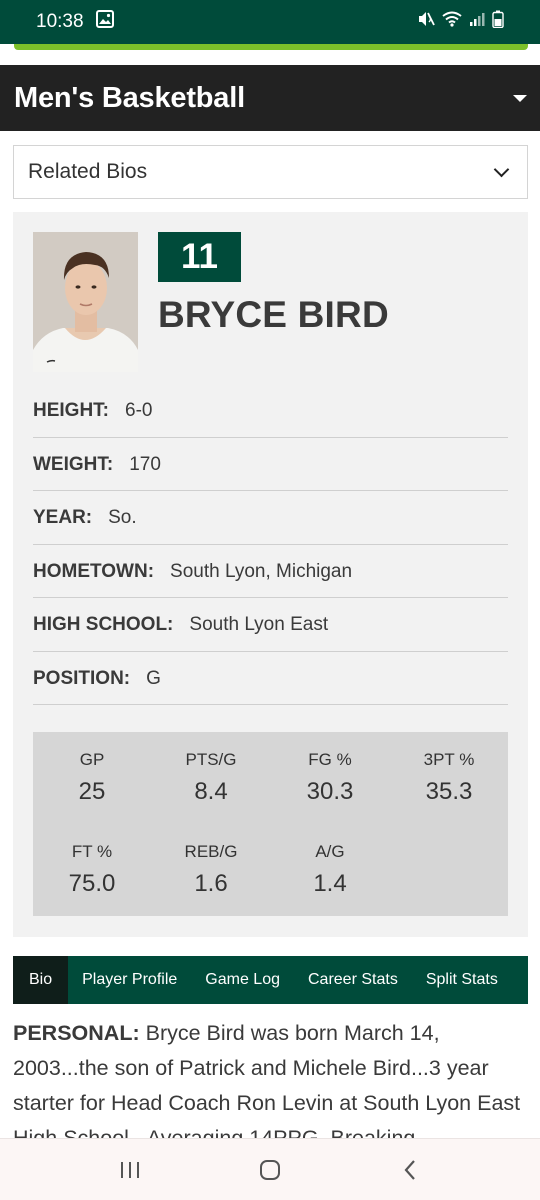 The height and width of the screenshot is (1200, 540). What do you see at coordinates (211, 883) in the screenshot?
I see `stat-value: 1.6` at bounding box center [211, 883].